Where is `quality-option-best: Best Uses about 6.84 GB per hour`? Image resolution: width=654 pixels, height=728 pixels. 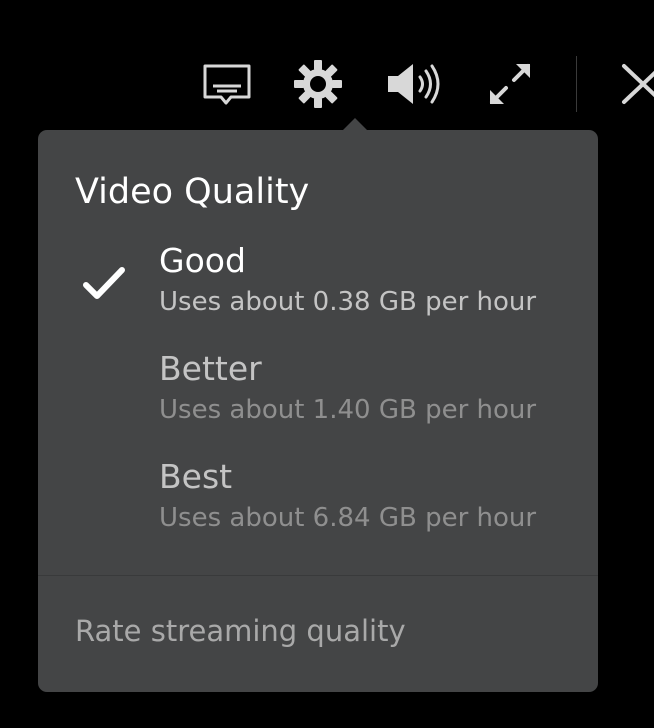
quality-option-best: Best Uses about 6.84 GB per hour is located at coordinates (318, 504).